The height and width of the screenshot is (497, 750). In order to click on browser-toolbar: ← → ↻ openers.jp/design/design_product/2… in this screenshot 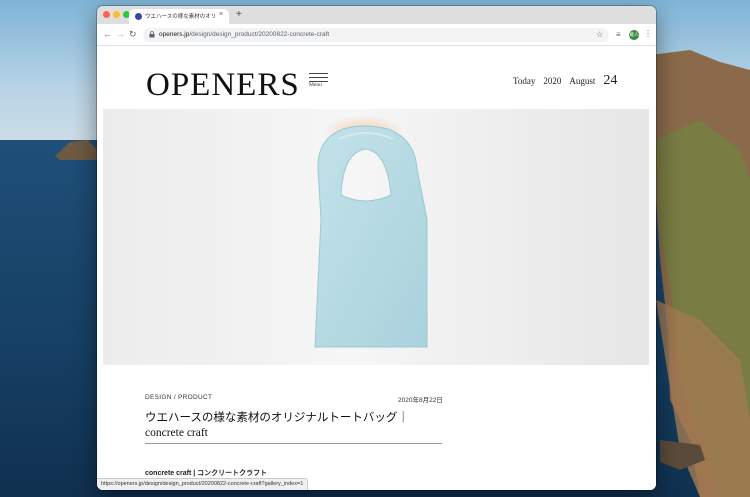, I will do `click(376, 35)`.